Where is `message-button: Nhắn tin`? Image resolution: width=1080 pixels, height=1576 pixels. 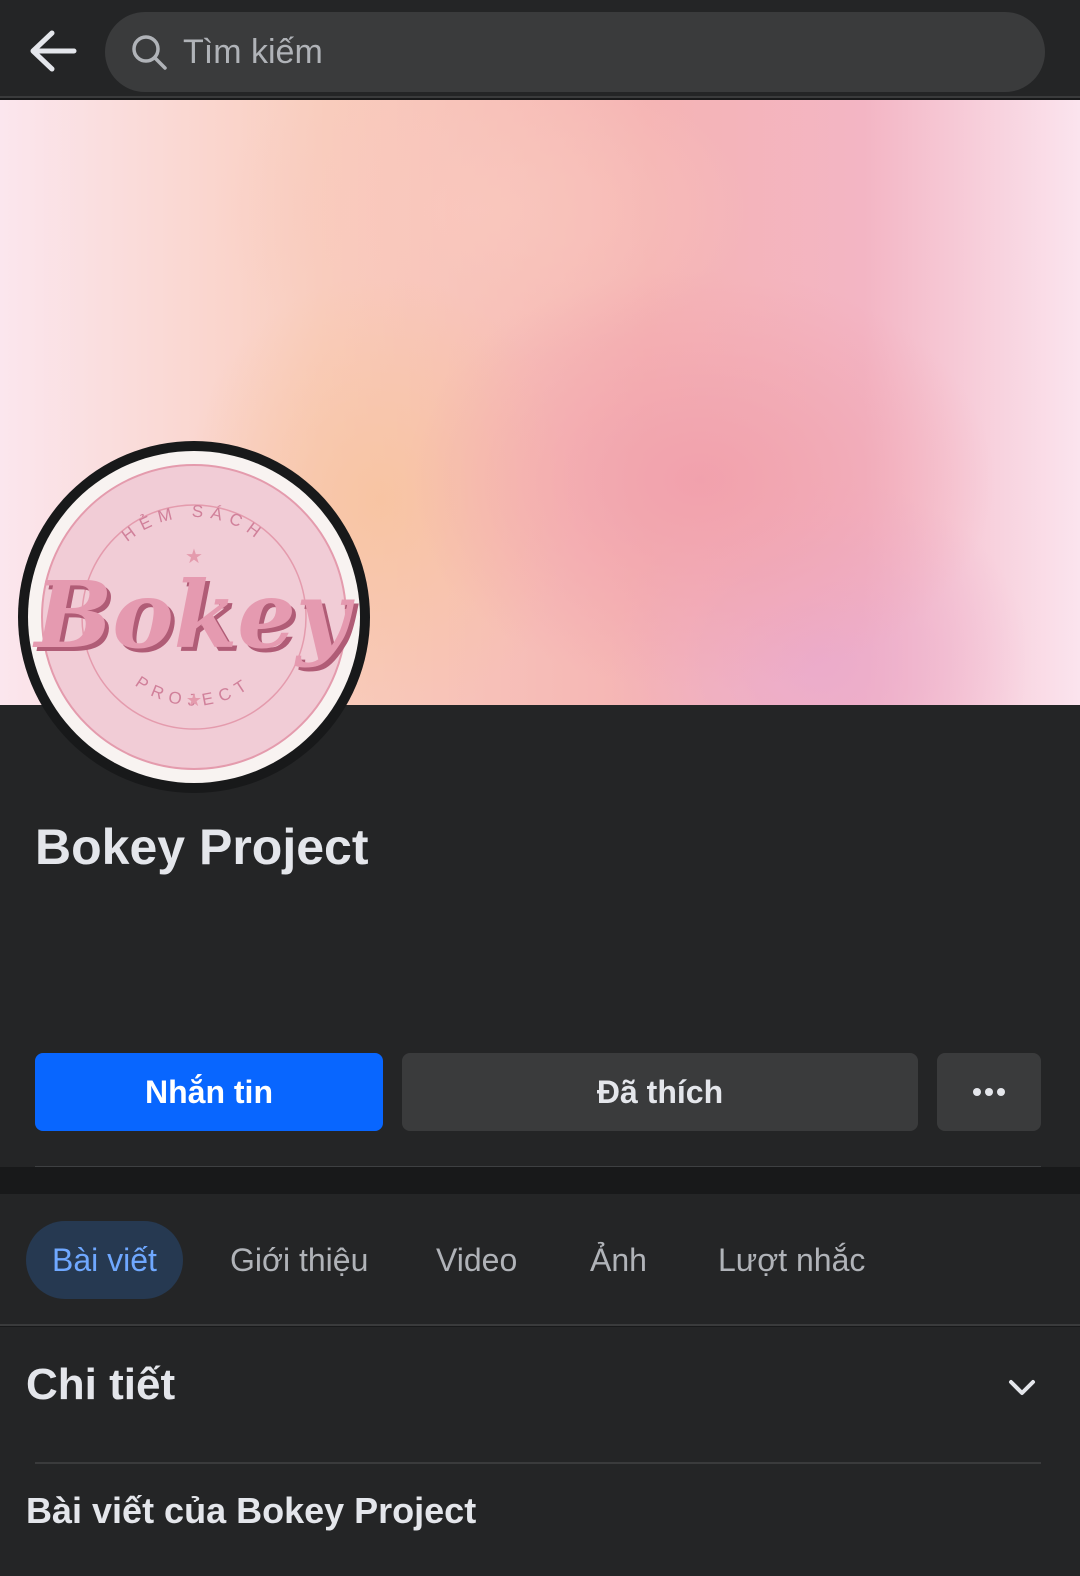 message-button: Nhắn tin is located at coordinates (209, 1092).